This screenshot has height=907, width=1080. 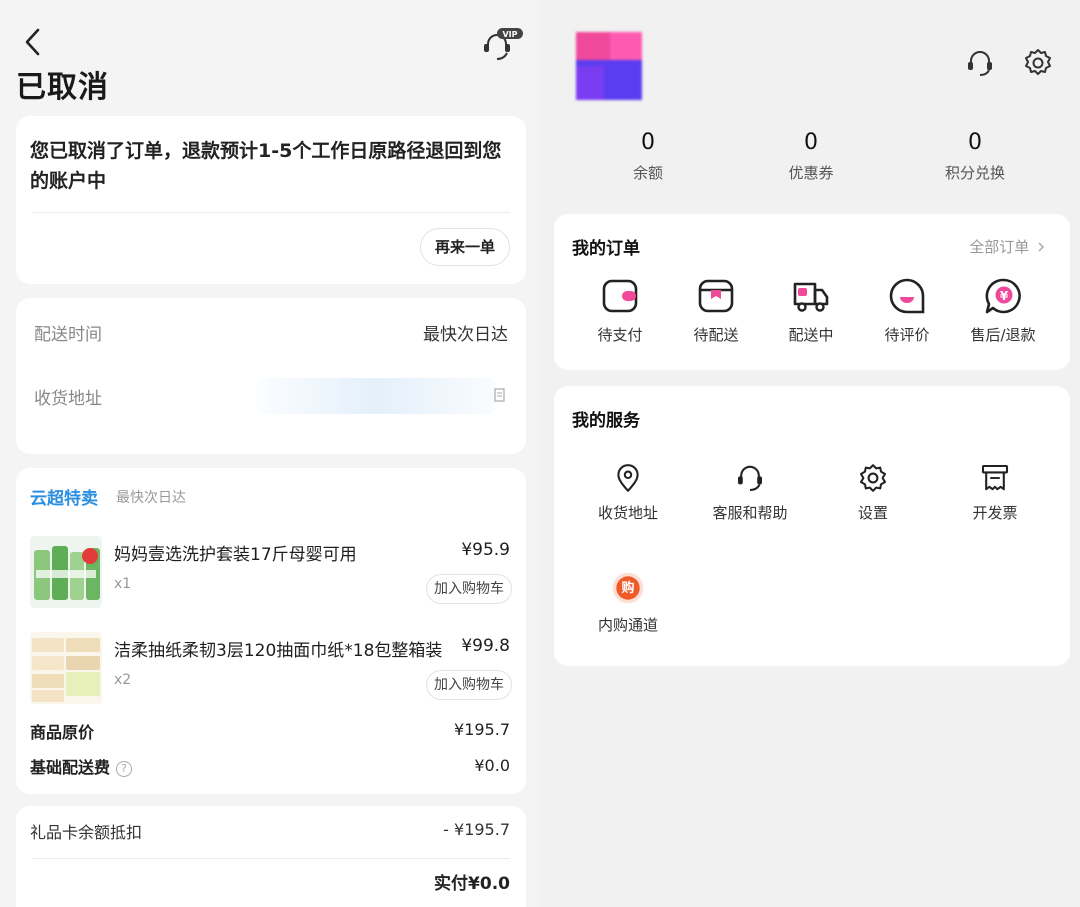 What do you see at coordinates (62, 87) in the screenshot?
I see `page-title: 已取消` at bounding box center [62, 87].